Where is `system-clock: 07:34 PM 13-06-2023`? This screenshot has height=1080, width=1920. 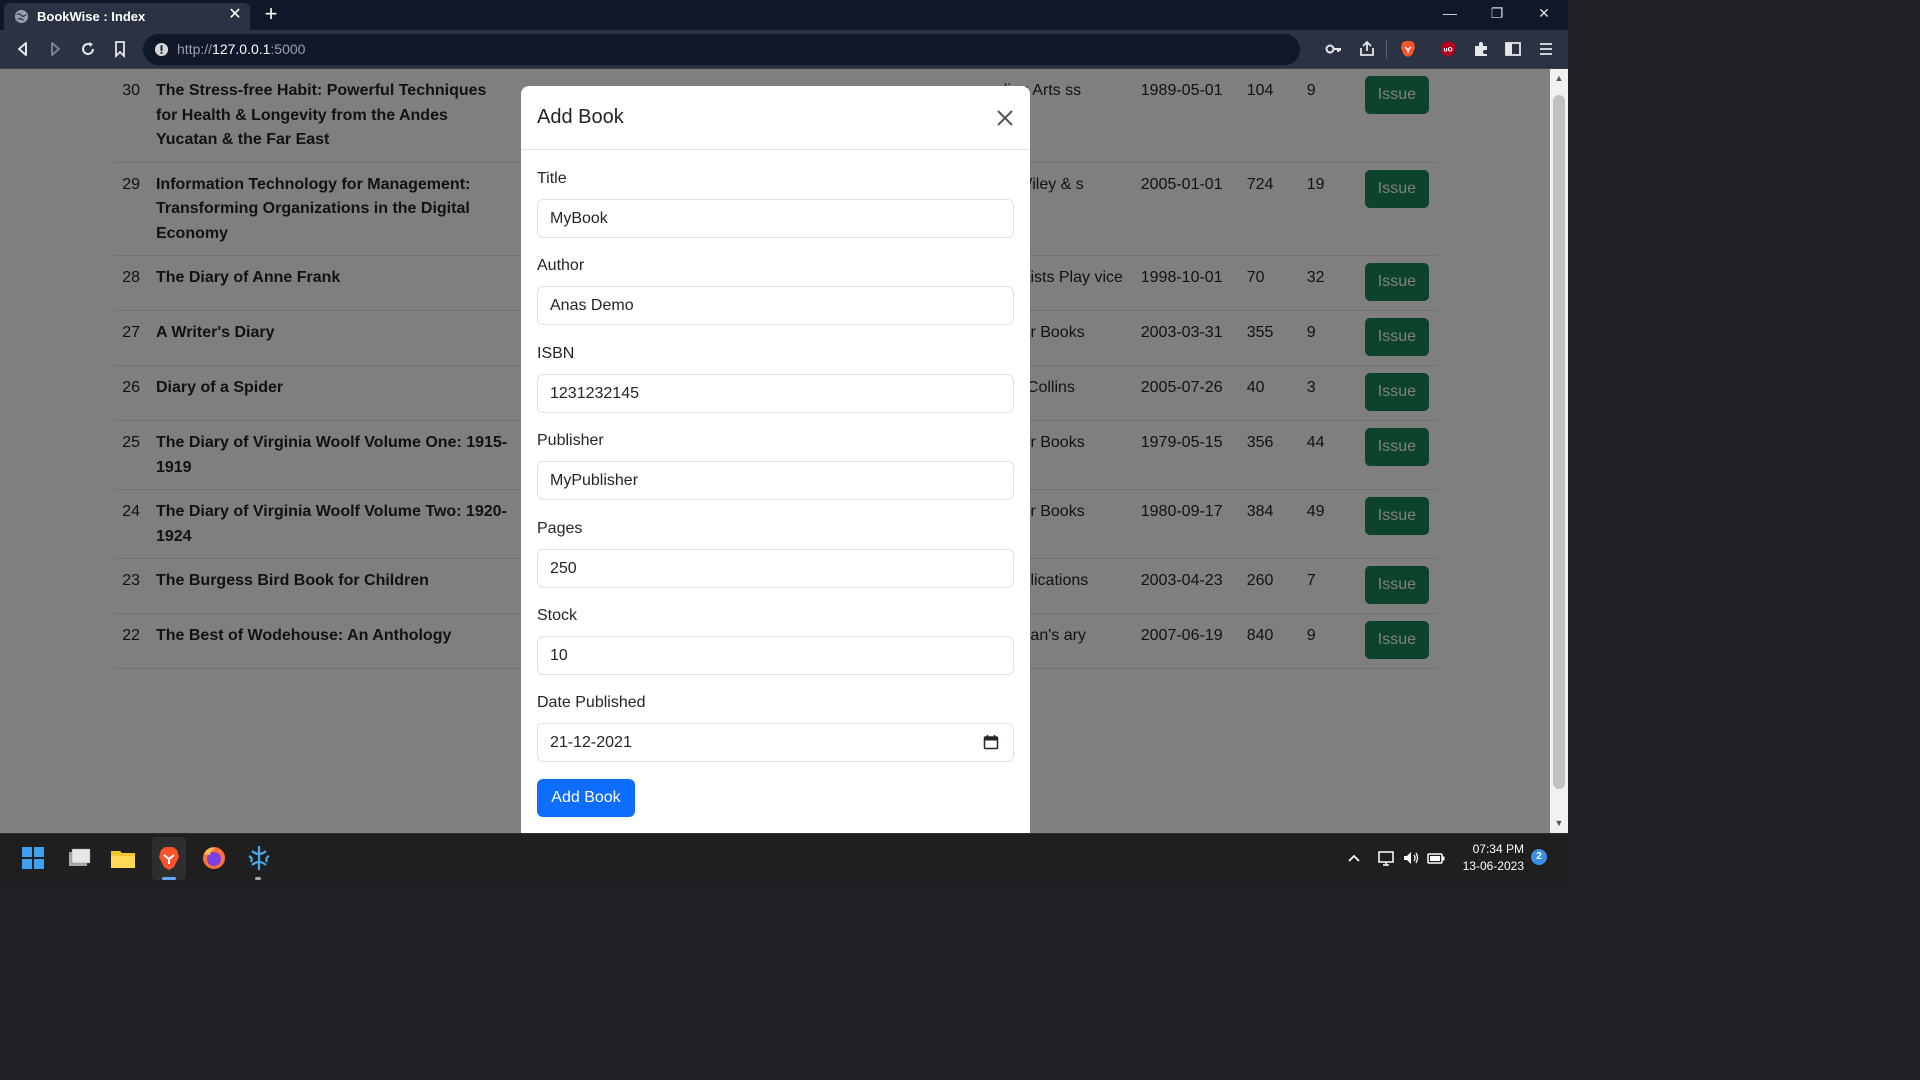 system-clock: 07:34 PM 13-06-2023 is located at coordinates (1491, 858).